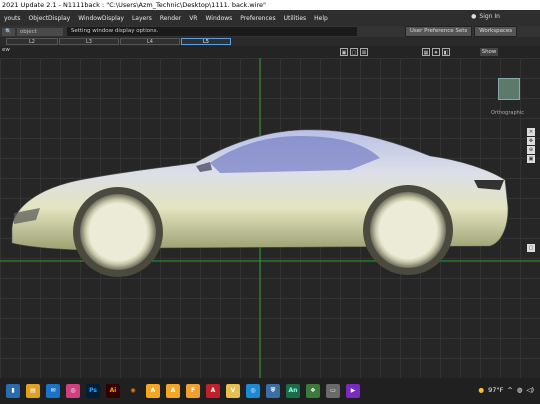 This screenshot has height=404, width=540. I want to click on settings-icon: ▢, so click(531, 248).